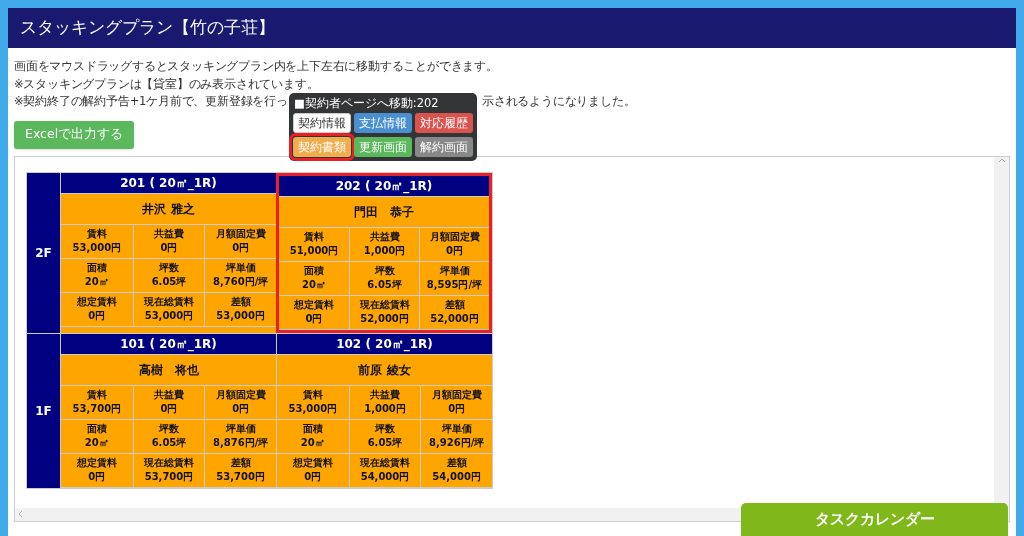  I want to click on data-cell: 坪単価 8,926円/坪, so click(456, 436).